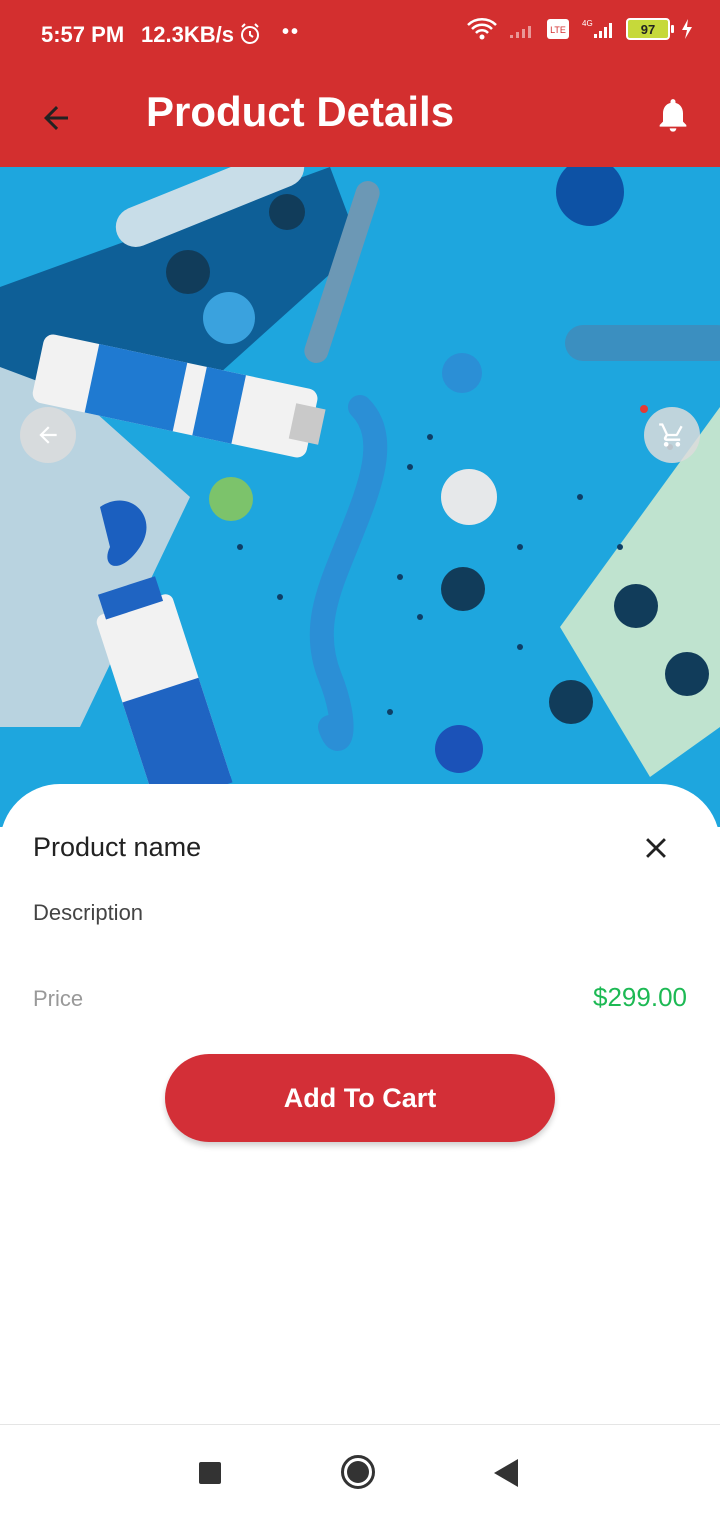 The image size is (720, 1521). Describe the element at coordinates (300, 111) in the screenshot. I see `page-title: Product Details` at that location.